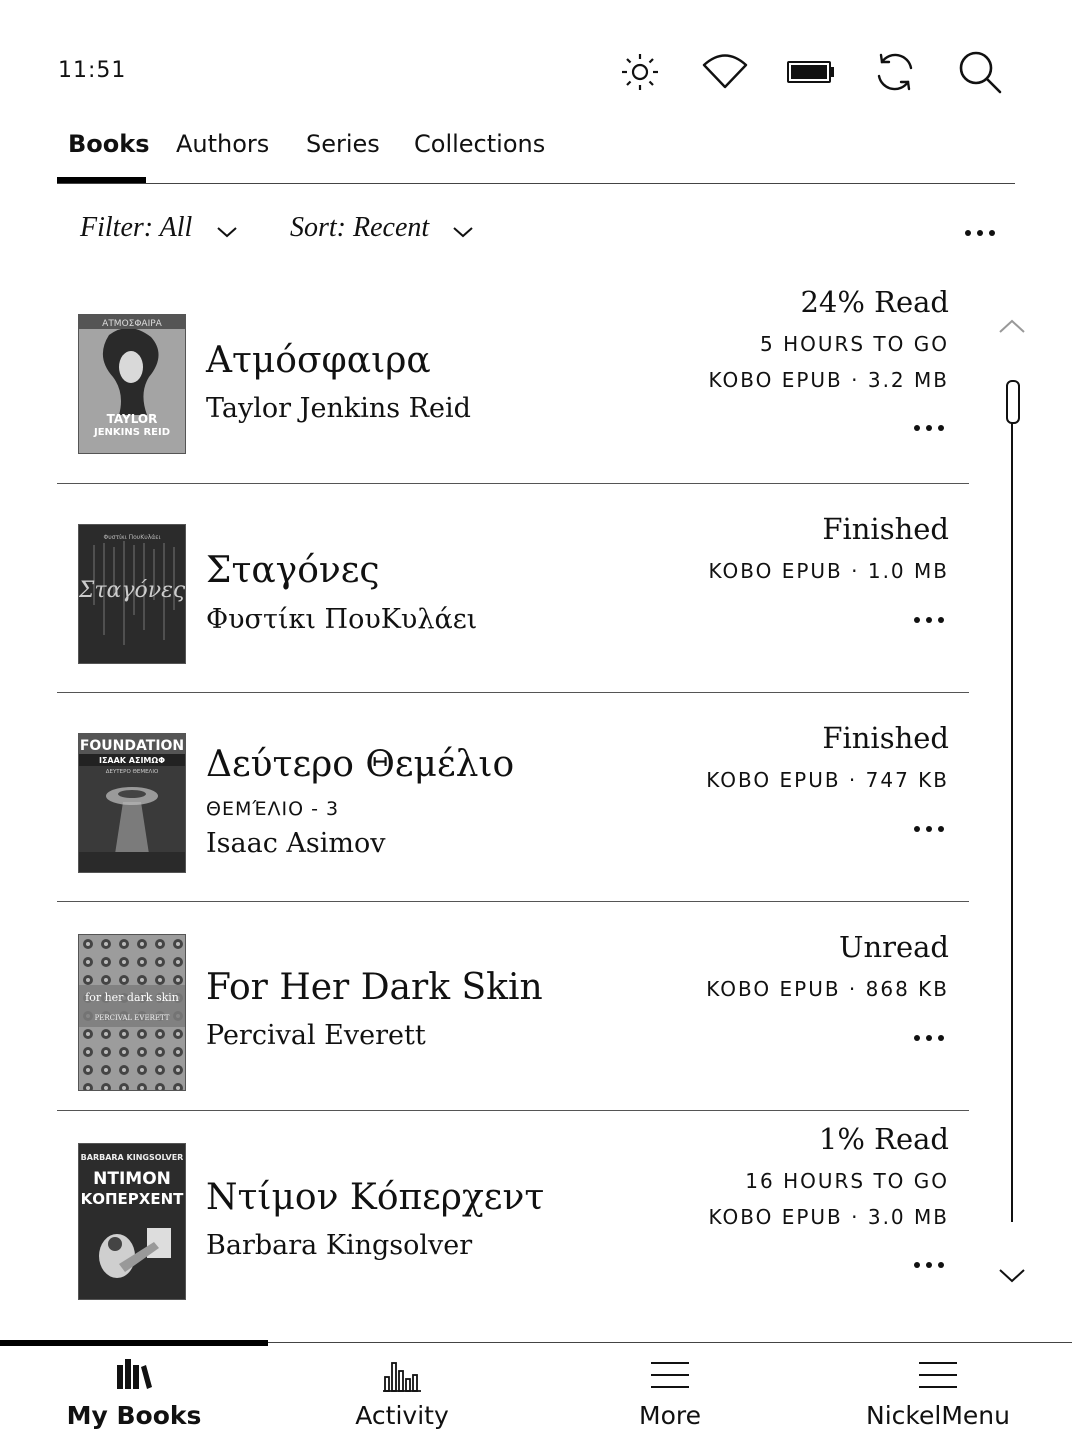 This screenshot has width=1072, height=1448. What do you see at coordinates (980, 233) in the screenshot?
I see `more-options-icon` at bounding box center [980, 233].